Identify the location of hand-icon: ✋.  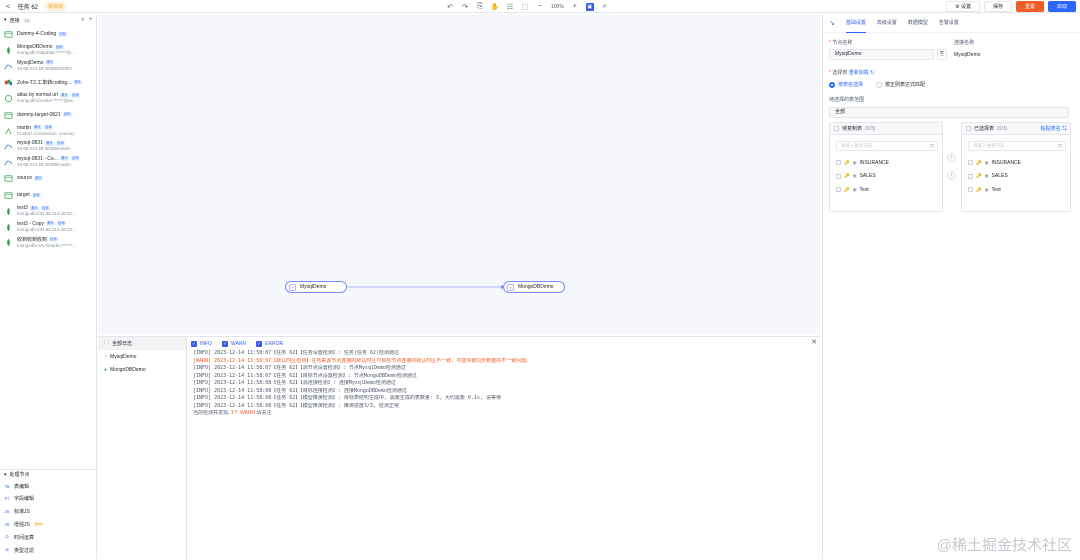
(495, 7).